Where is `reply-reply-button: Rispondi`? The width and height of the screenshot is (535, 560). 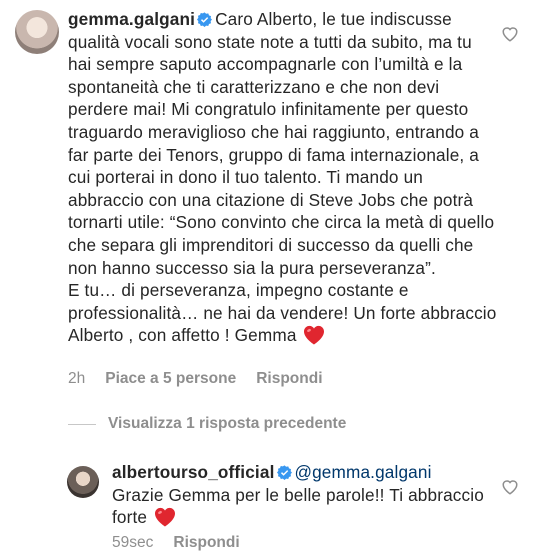
reply-reply-button: Rispondi is located at coordinates (206, 543).